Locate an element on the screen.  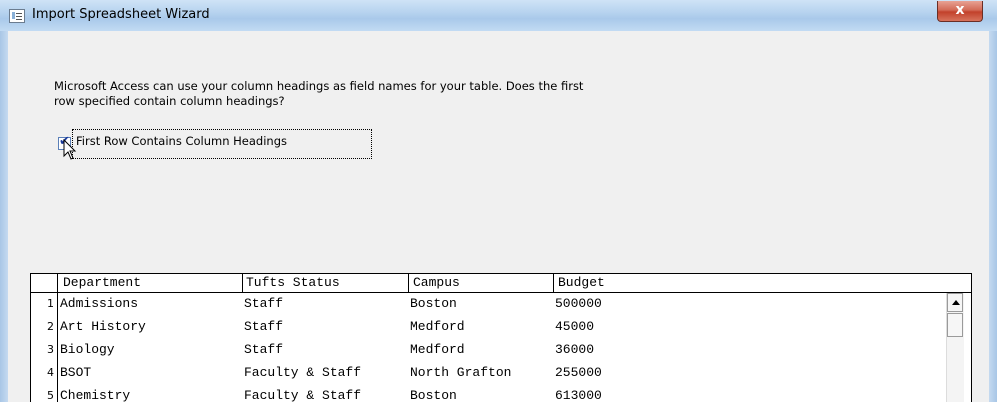
grid-cell: 500000 is located at coordinates (578, 303).